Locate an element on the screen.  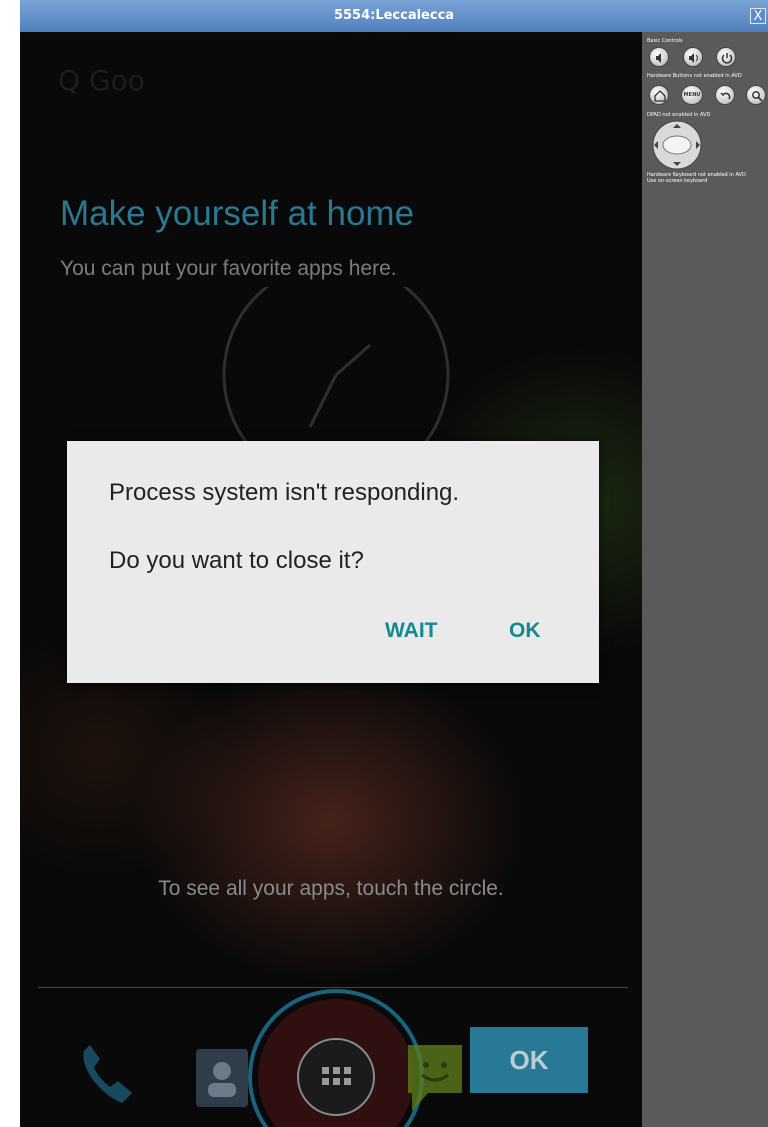
volume-up-icon is located at coordinates (693, 58).